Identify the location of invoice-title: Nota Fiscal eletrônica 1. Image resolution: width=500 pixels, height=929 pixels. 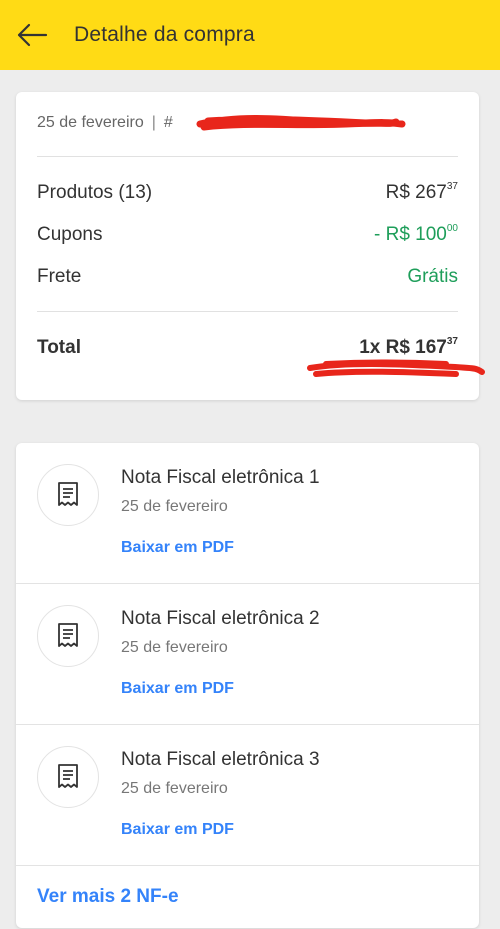
(220, 477).